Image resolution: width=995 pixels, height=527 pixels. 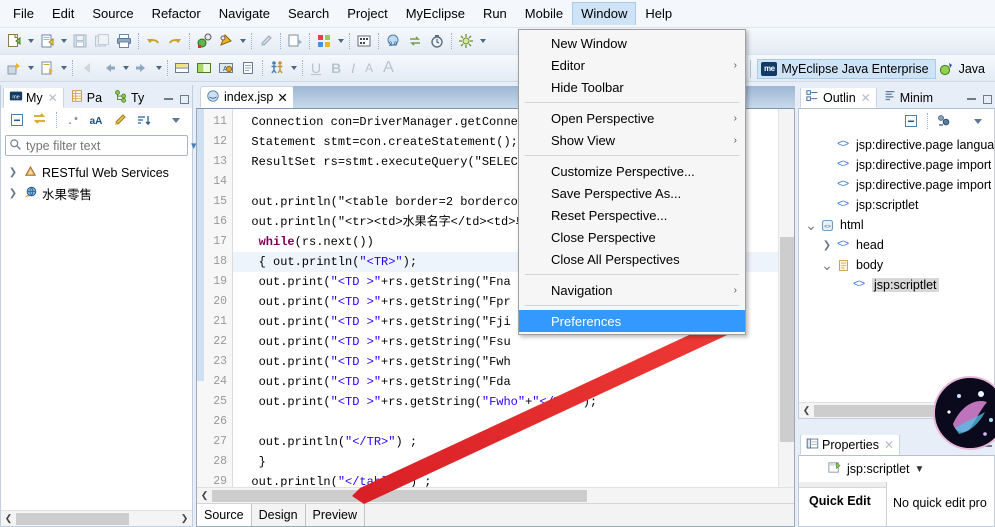 I want to click on decrease-font-button: A, so click(x=369, y=68).